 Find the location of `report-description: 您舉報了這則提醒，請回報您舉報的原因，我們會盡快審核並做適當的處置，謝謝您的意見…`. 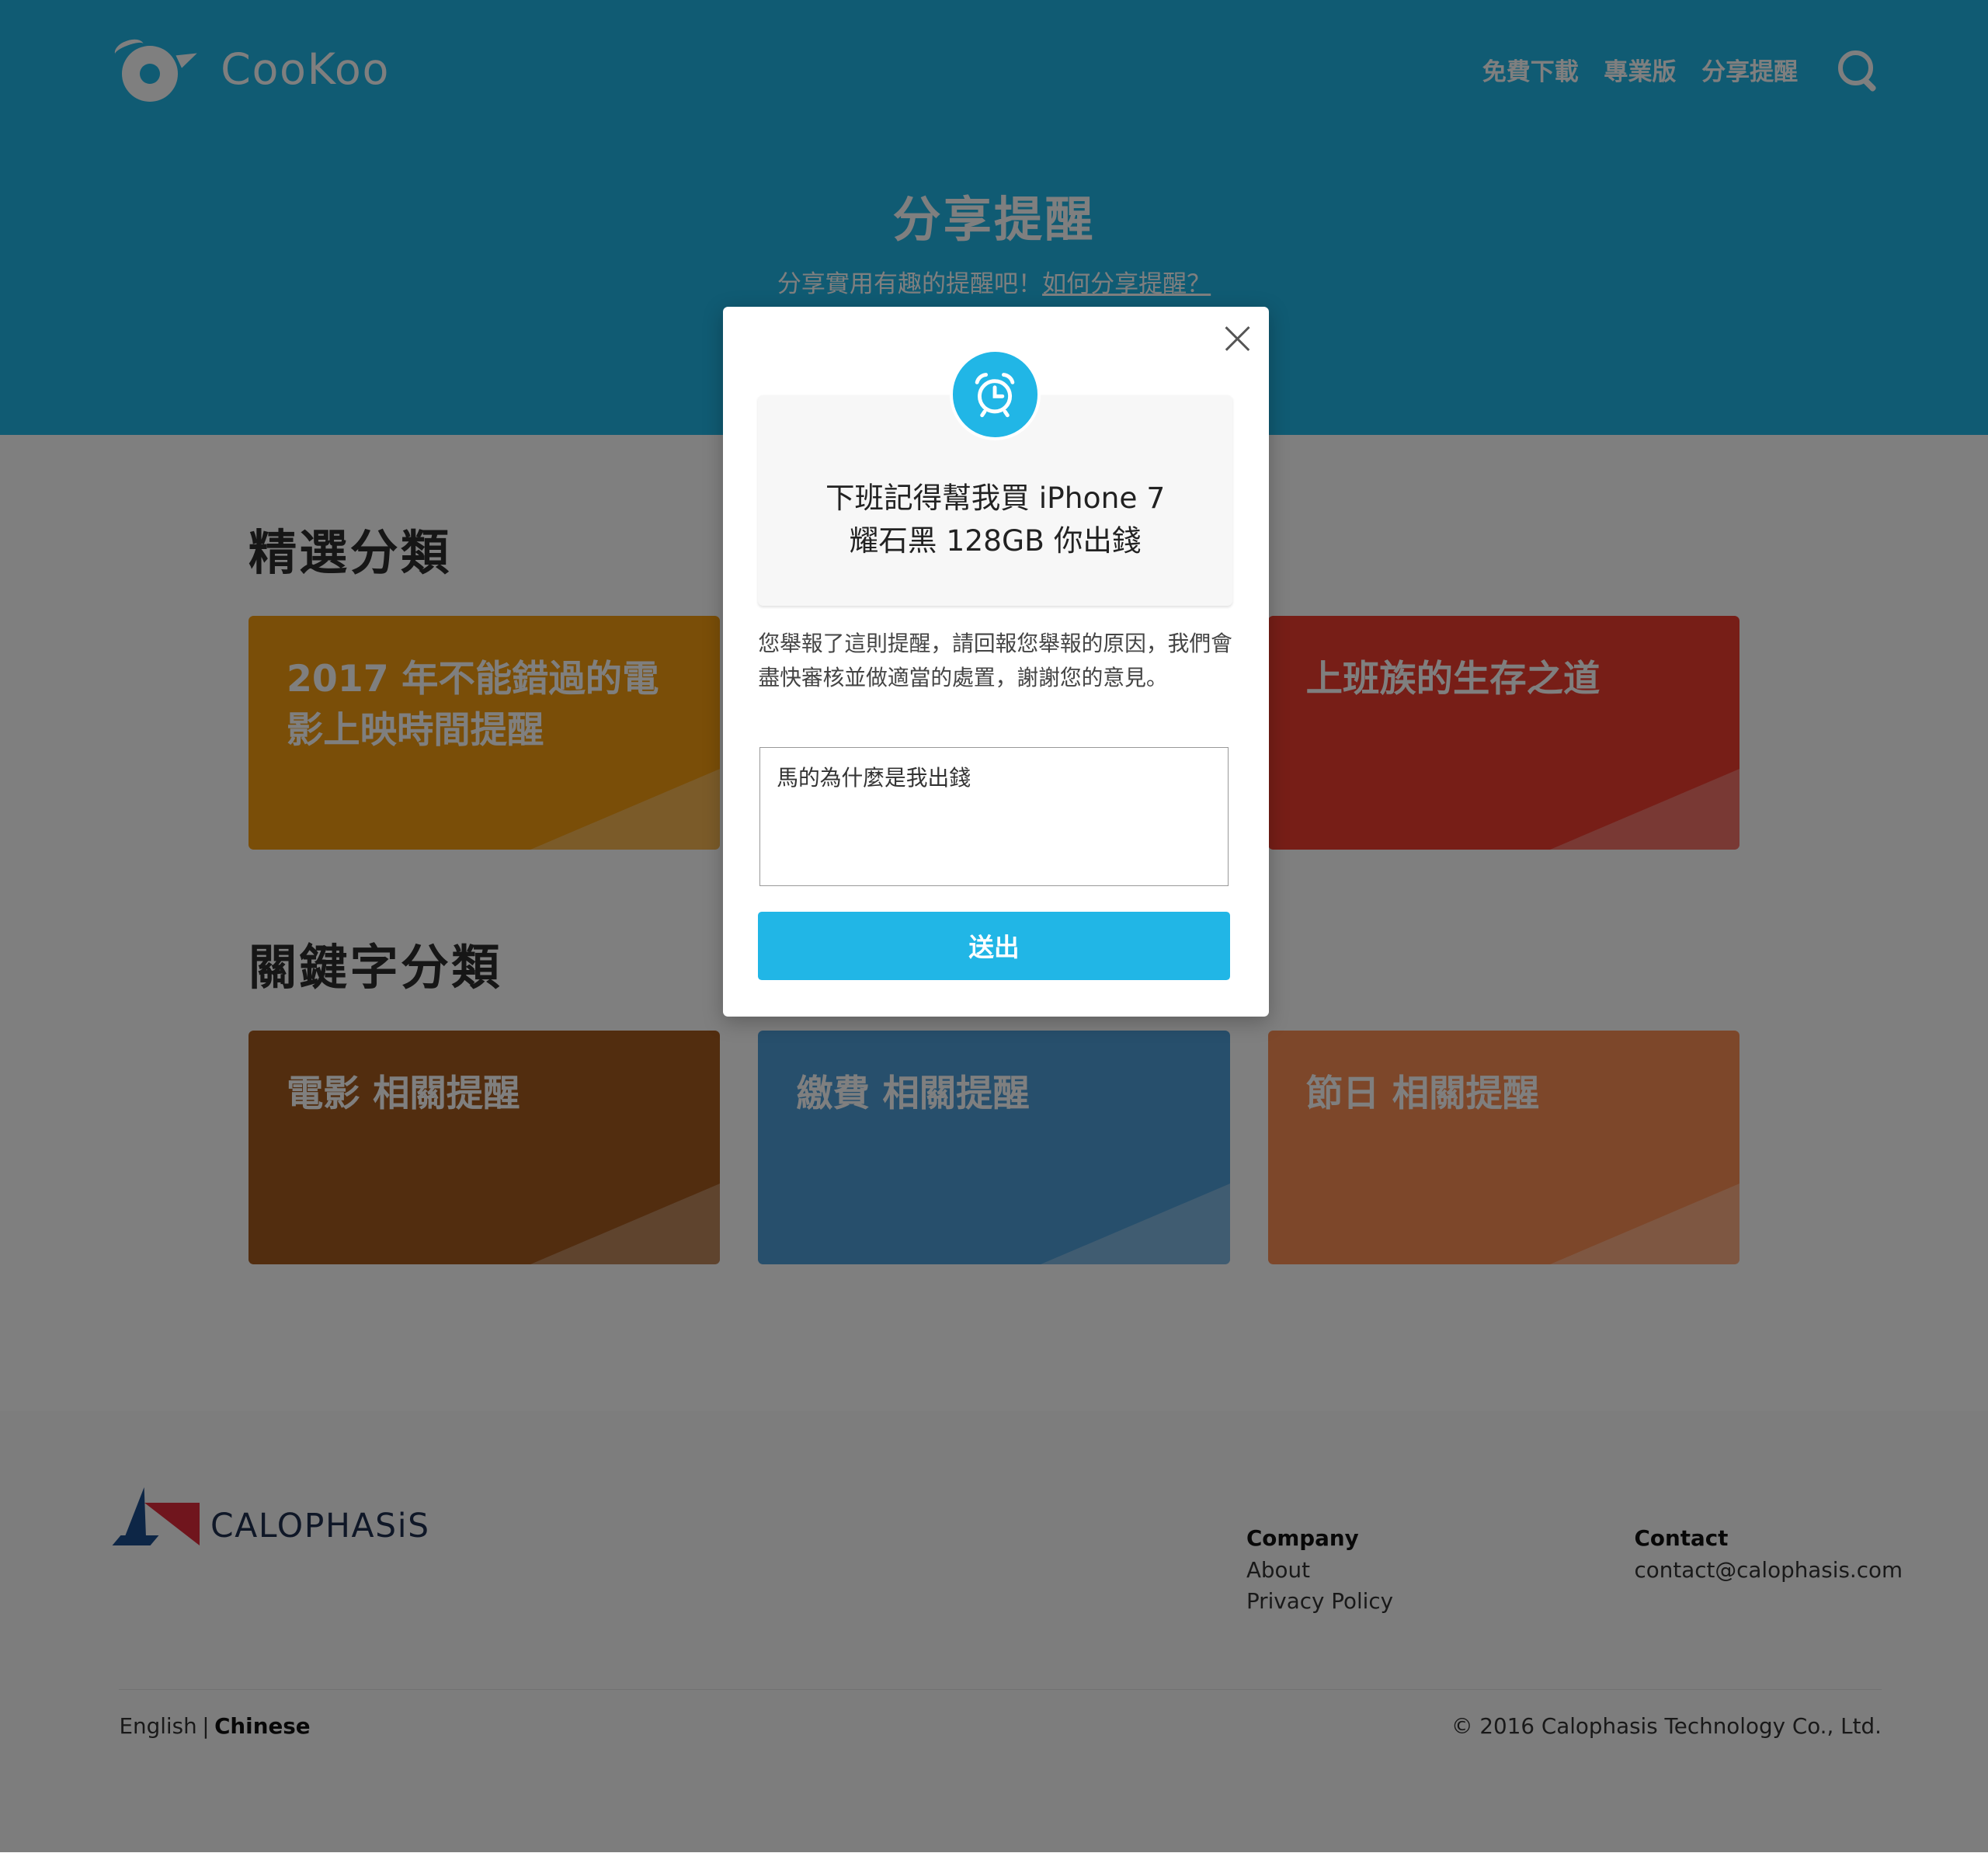

report-description: 您舉報了這則提醒，請回報您舉報的原因，我們會盡快審核並做適當的處置，謝謝您的意見… is located at coordinates (995, 660).